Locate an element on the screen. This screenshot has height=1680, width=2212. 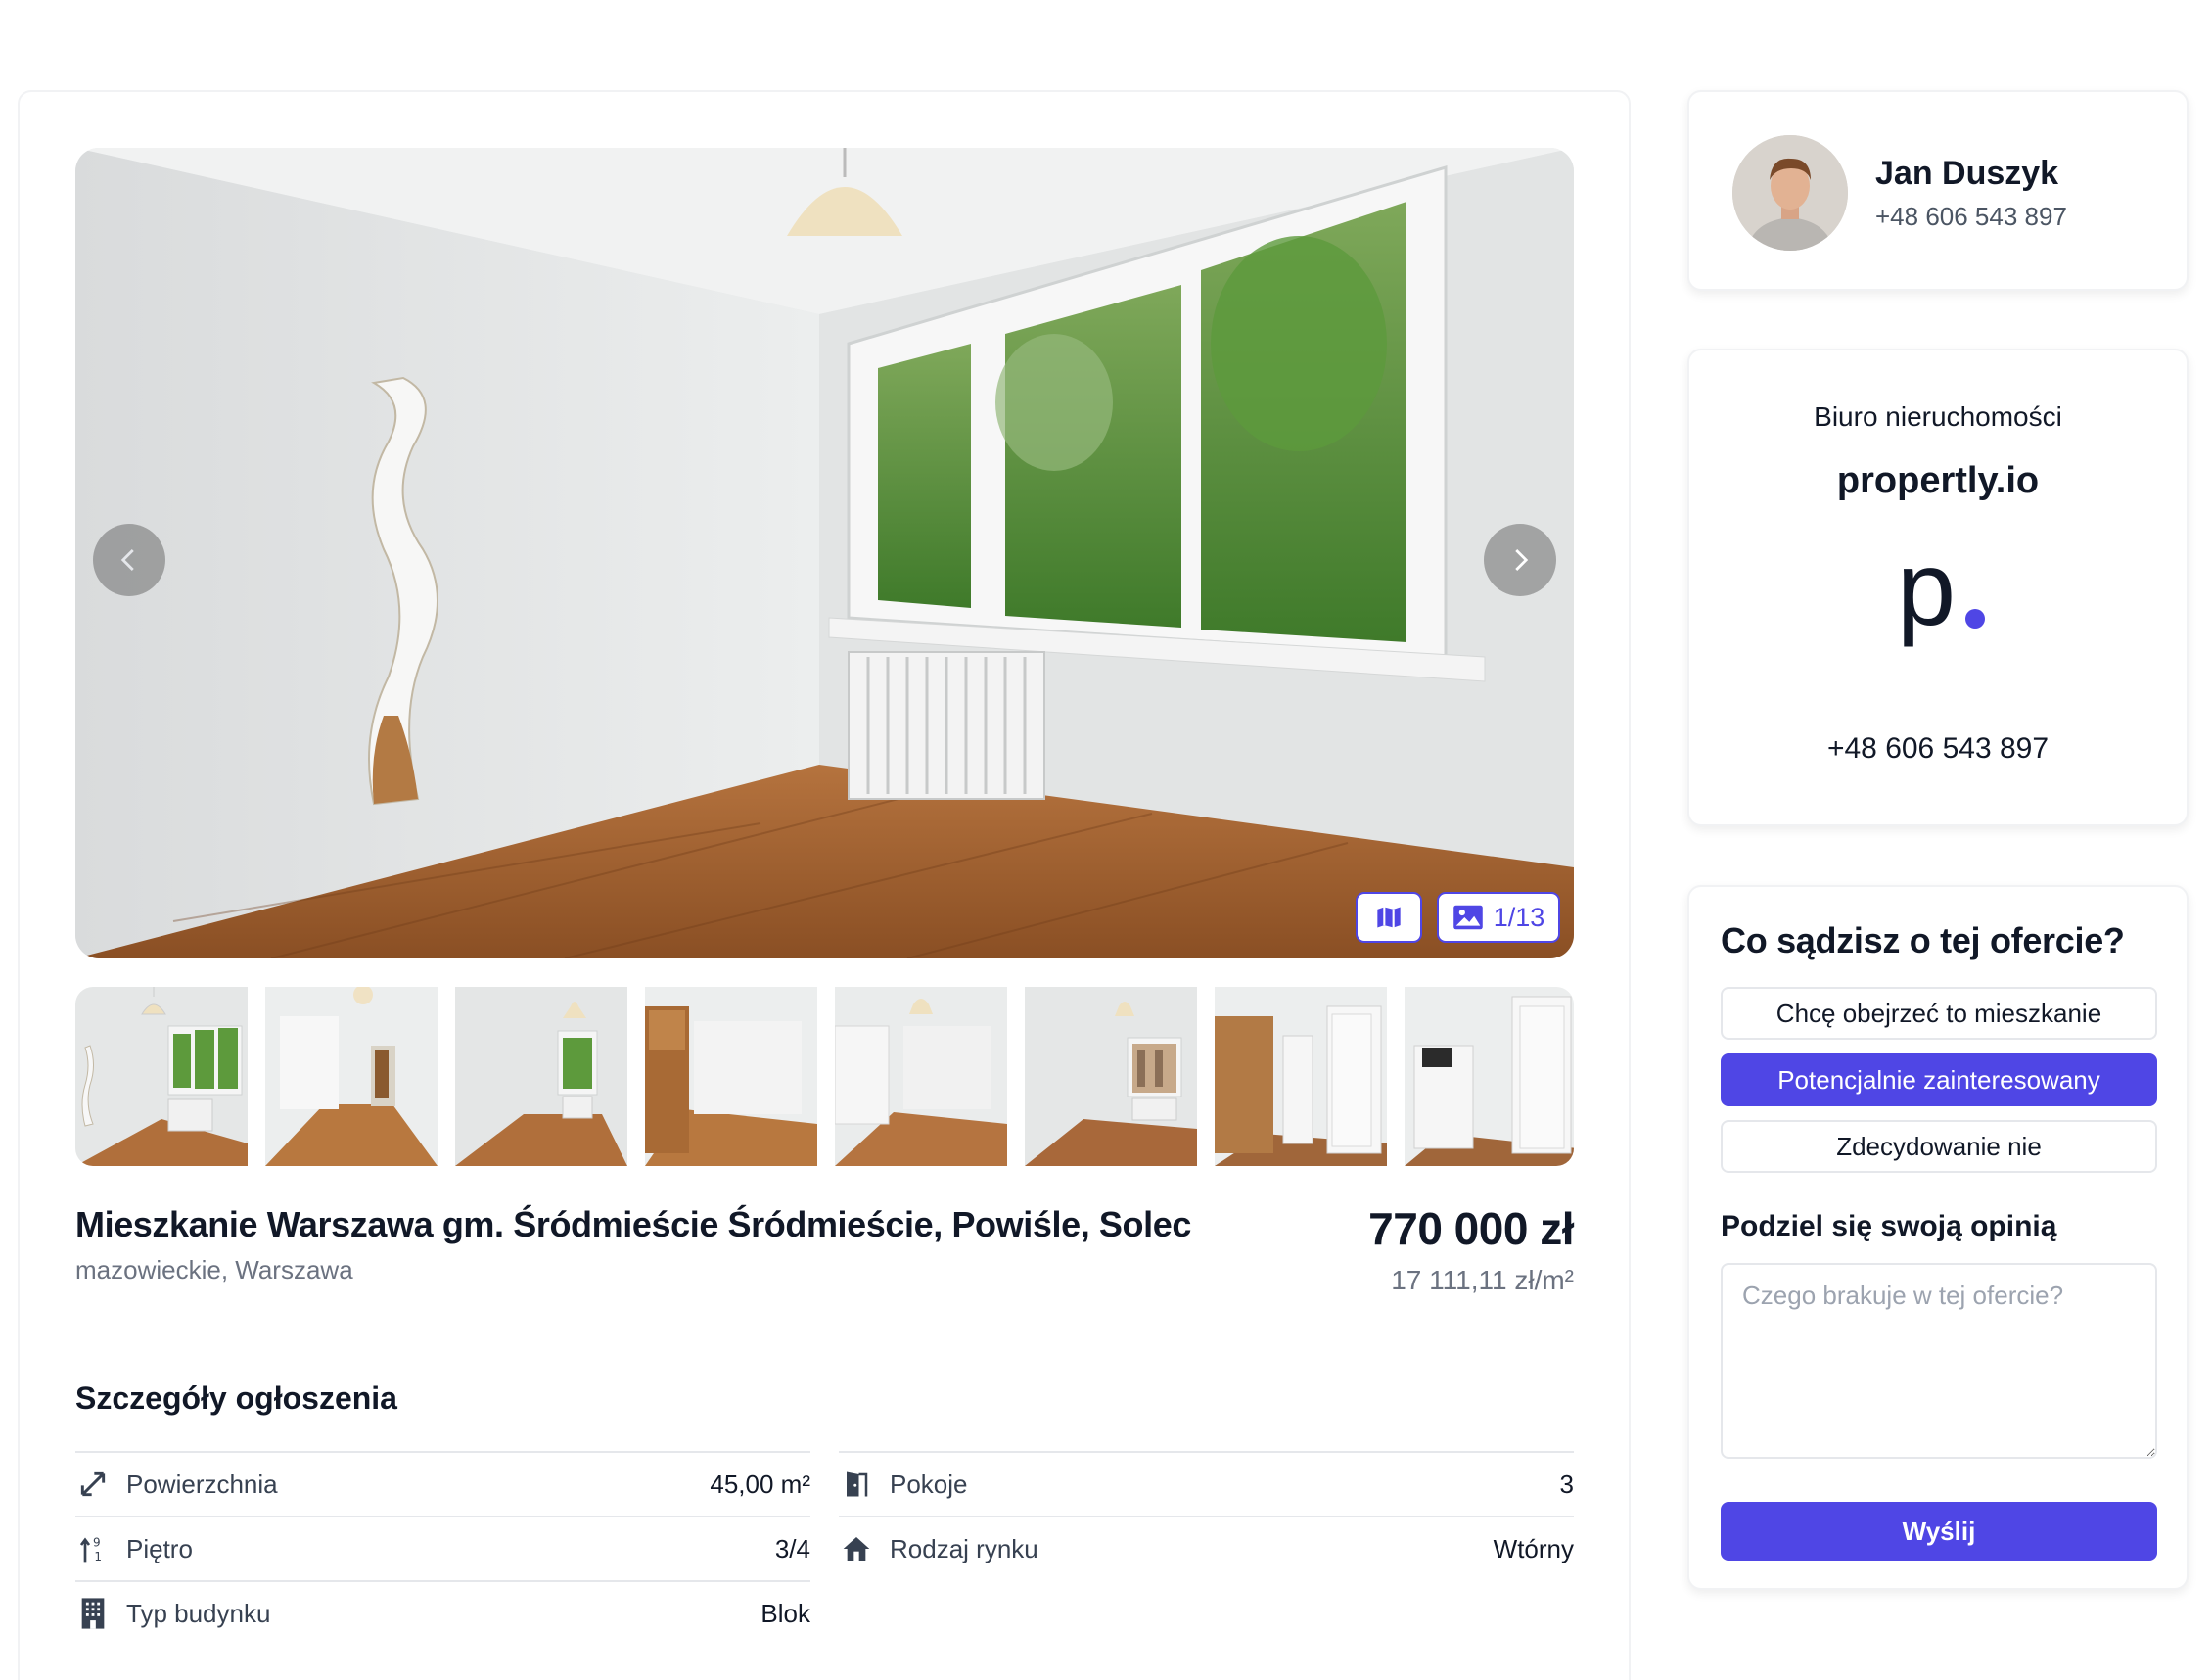
map-button is located at coordinates (1389, 917).